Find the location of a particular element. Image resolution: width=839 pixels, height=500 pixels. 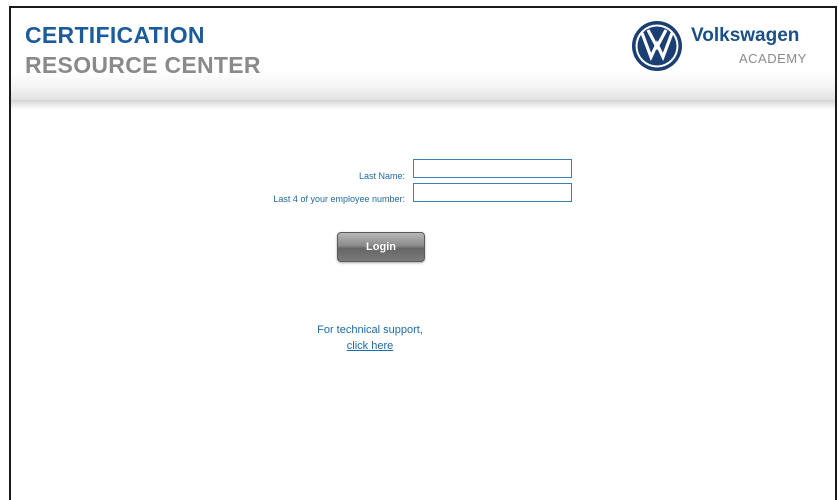

support-link: click here is located at coordinates (370, 346).